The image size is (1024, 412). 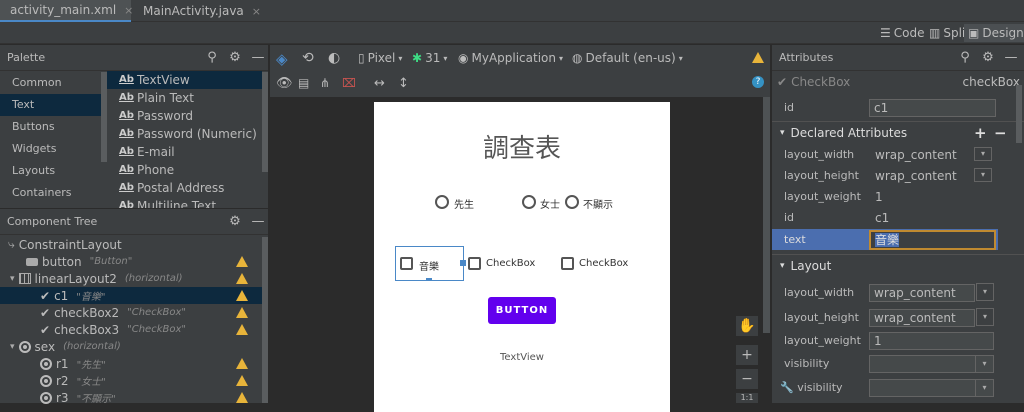 What do you see at coordinates (922, 317) in the screenshot?
I see `layout-height-select: wrap_content` at bounding box center [922, 317].